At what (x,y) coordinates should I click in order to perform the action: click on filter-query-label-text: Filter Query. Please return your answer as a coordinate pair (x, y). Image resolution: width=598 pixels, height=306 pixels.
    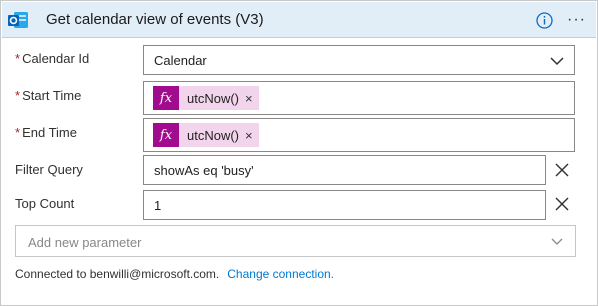
    Looking at the image, I should click on (49, 169).